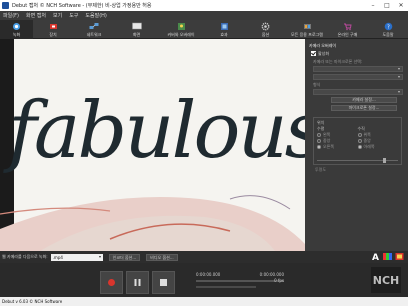  I want to click on suite-icon, so click(307, 26).